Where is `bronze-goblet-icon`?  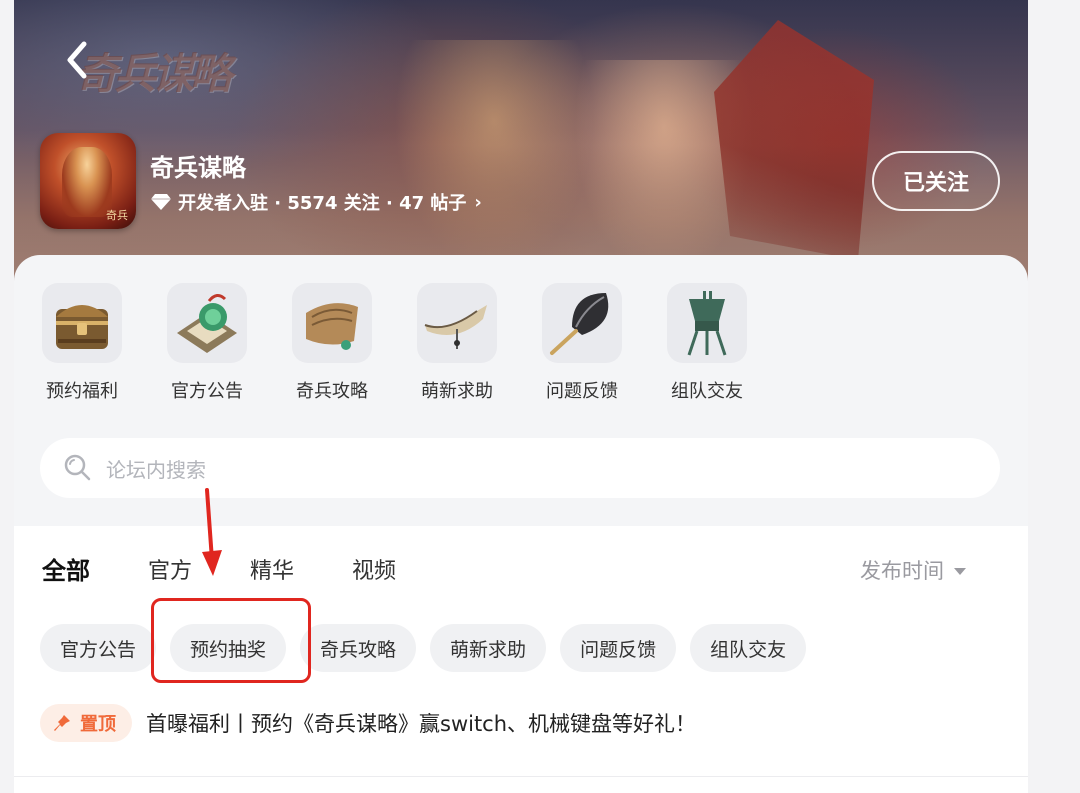 bronze-goblet-icon is located at coordinates (707, 323).